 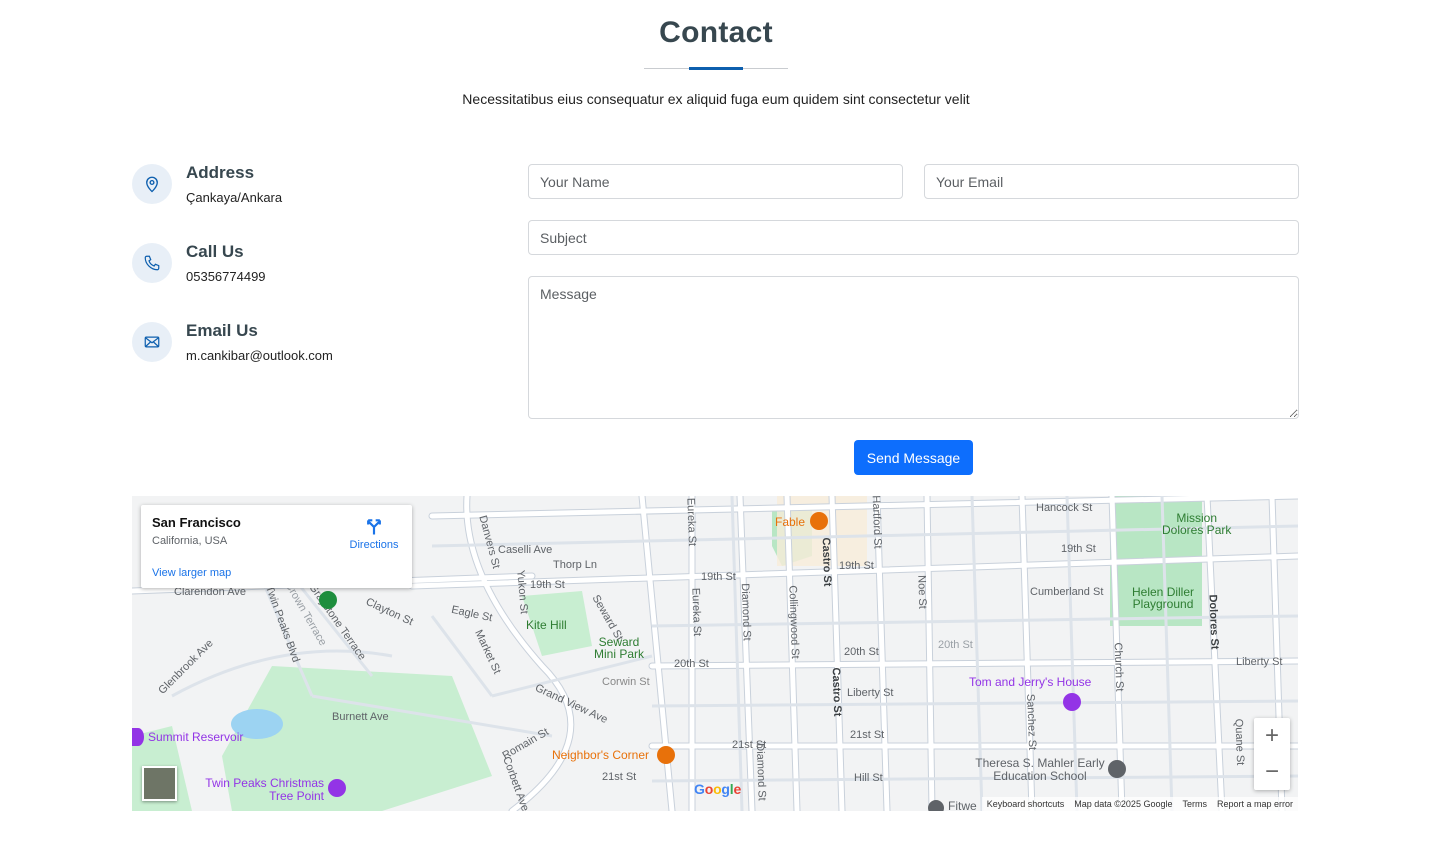 I want to click on park-marker-icon, so click(x=138, y=737).